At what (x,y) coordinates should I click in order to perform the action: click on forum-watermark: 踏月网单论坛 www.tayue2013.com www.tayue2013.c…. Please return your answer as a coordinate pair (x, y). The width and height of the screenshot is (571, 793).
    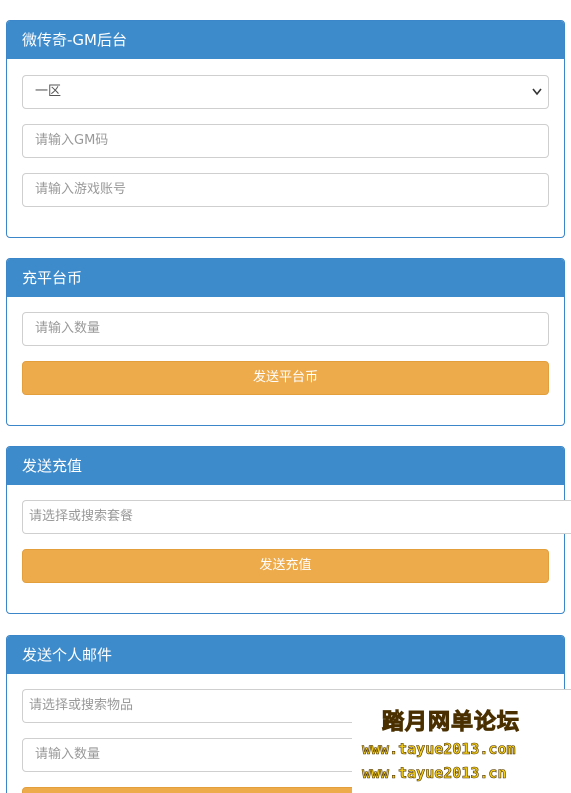
    Looking at the image, I should click on (461, 746).